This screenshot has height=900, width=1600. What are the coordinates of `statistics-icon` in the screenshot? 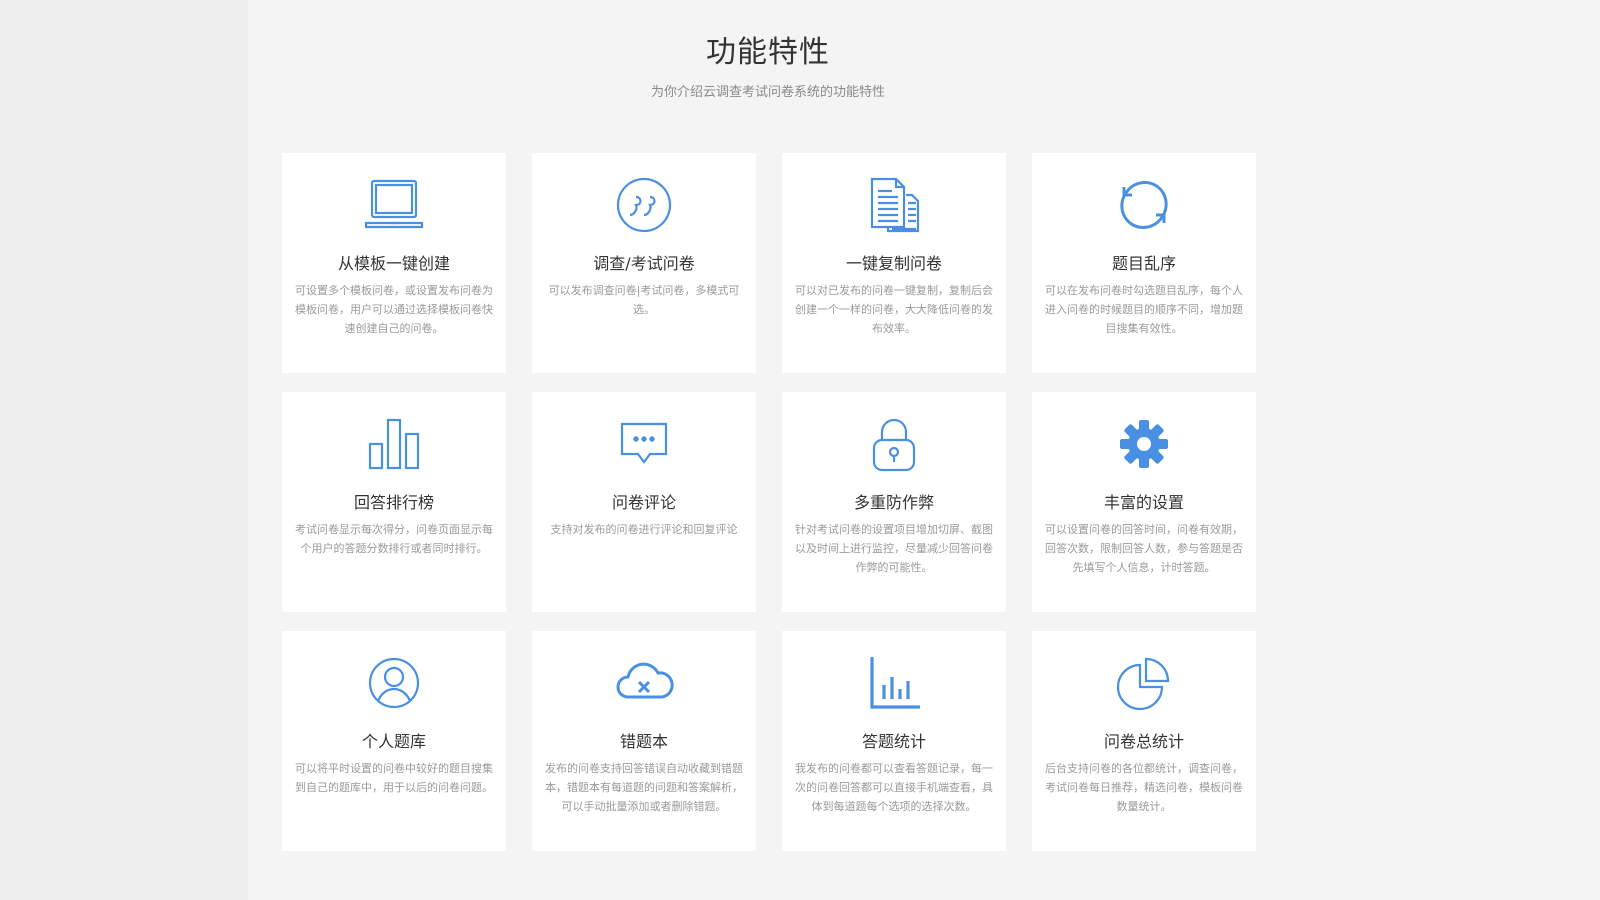 It's located at (894, 683).